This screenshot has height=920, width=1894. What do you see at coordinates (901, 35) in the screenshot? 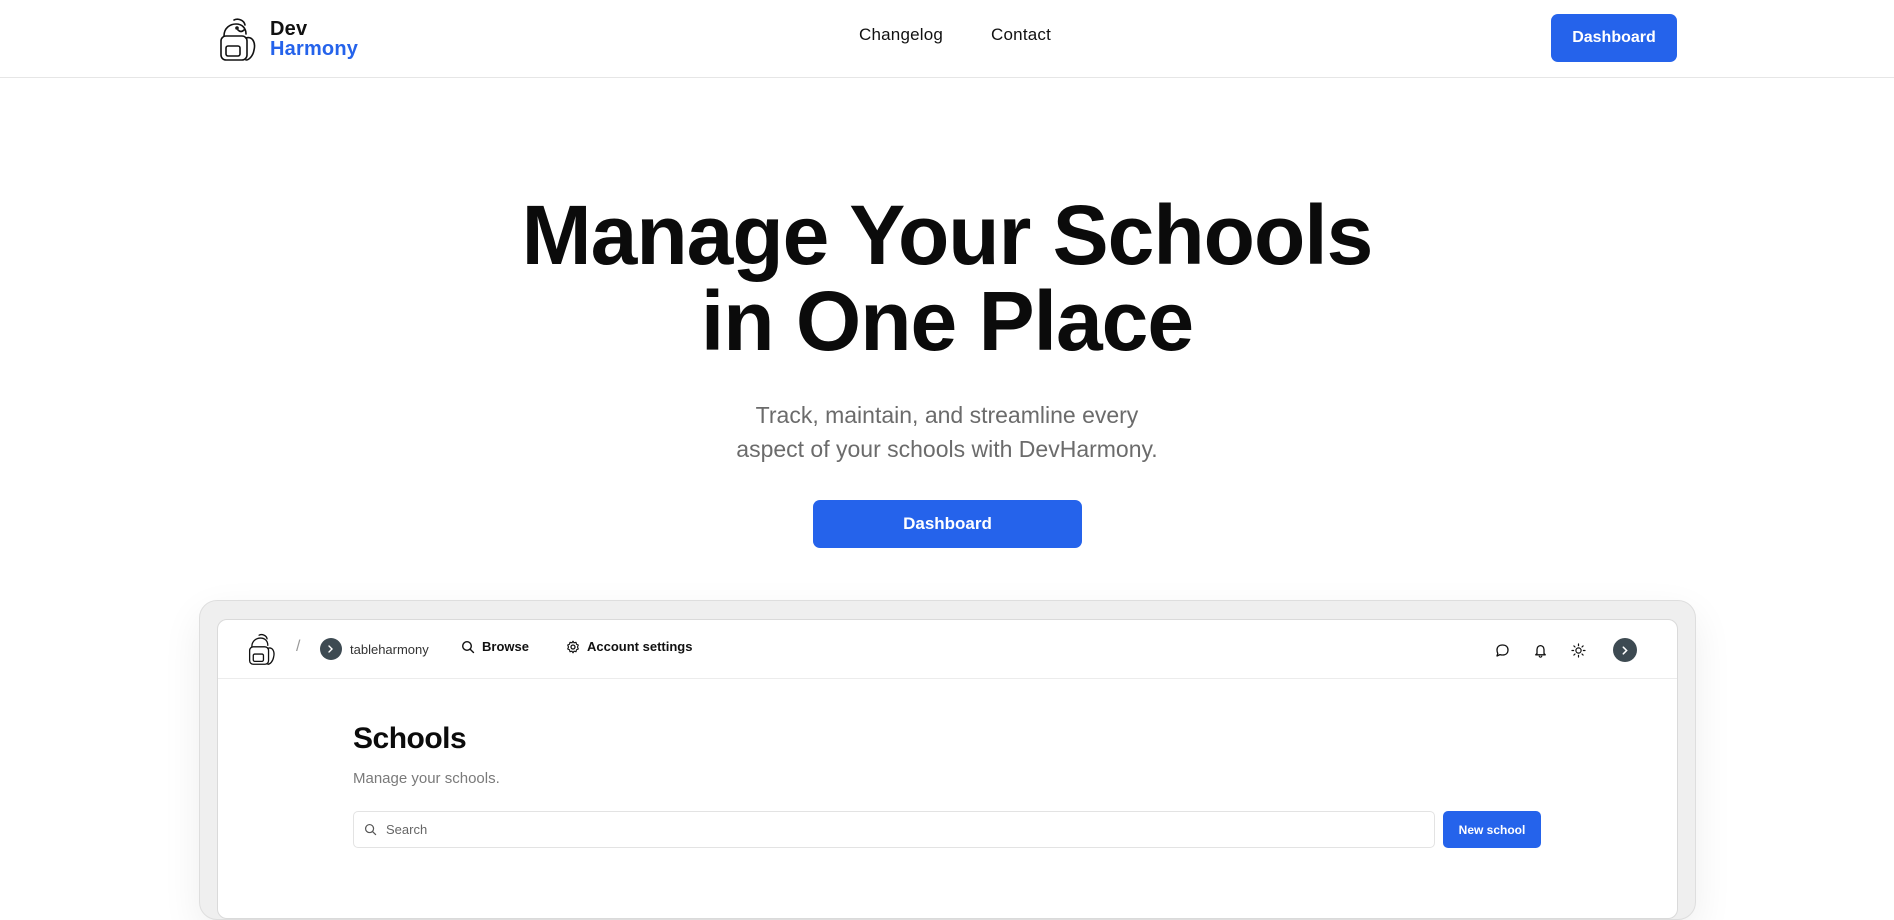
I see `nav-changelog-link: Changelog` at bounding box center [901, 35].